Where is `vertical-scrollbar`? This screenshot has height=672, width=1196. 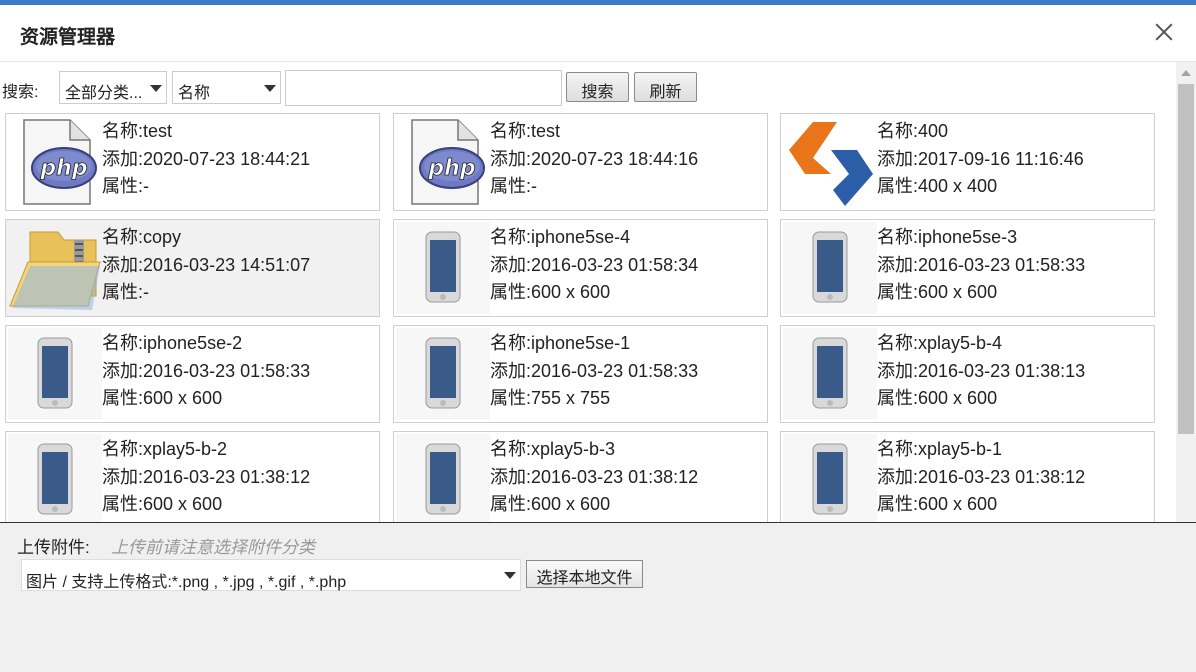
vertical-scrollbar is located at coordinates (1186, 292).